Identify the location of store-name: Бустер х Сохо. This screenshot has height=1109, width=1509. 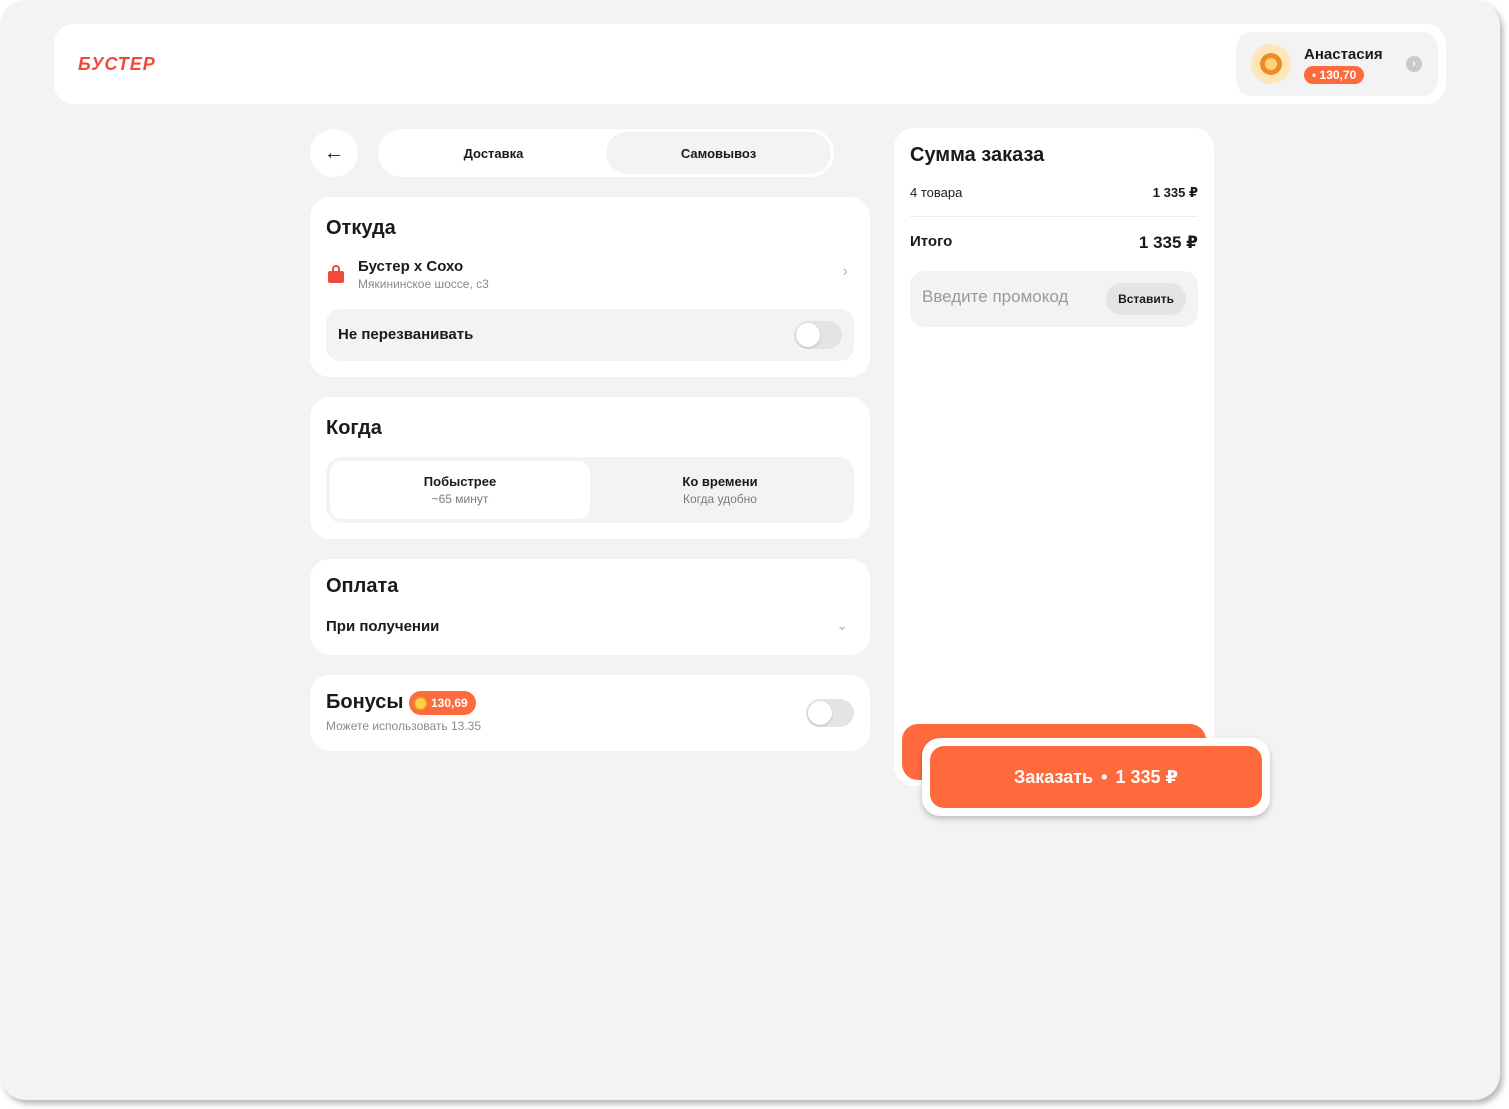
(410, 266).